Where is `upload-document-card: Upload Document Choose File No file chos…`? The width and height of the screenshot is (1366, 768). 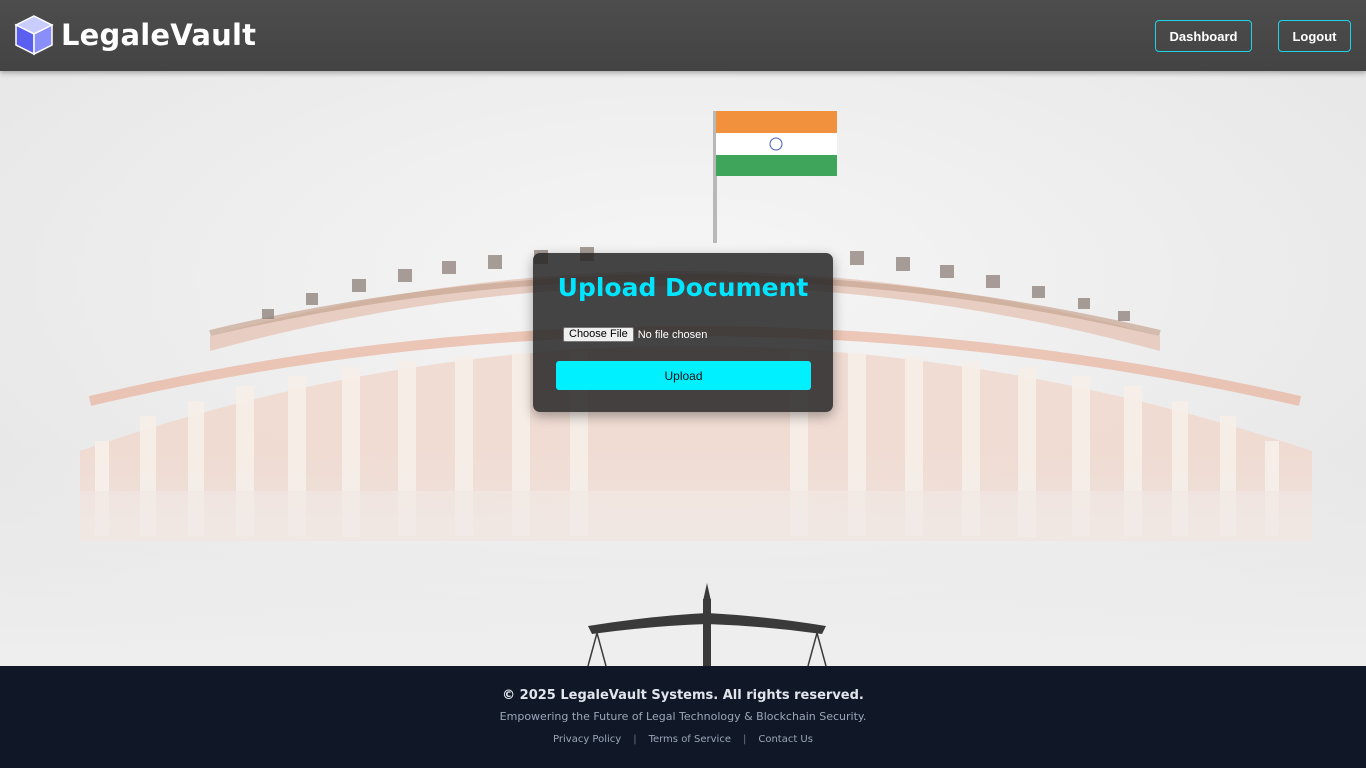 upload-document-card: Upload Document Choose File No file chos… is located at coordinates (683, 332).